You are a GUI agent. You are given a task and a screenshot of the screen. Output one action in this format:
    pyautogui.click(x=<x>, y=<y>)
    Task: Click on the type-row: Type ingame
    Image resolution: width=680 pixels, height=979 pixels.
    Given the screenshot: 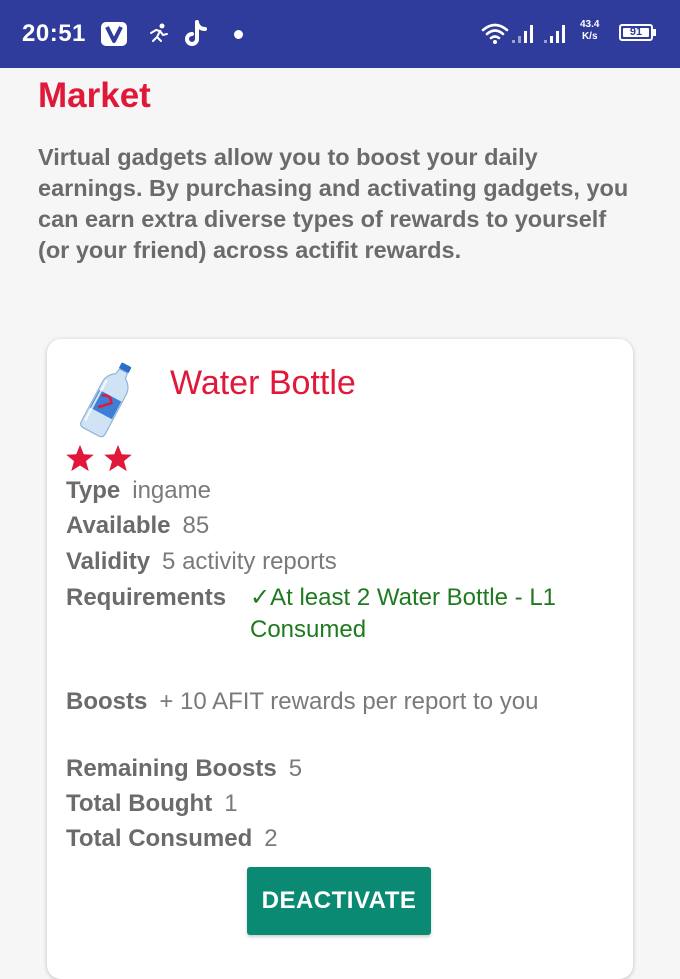 What is the action you would take?
    pyautogui.click(x=138, y=491)
    